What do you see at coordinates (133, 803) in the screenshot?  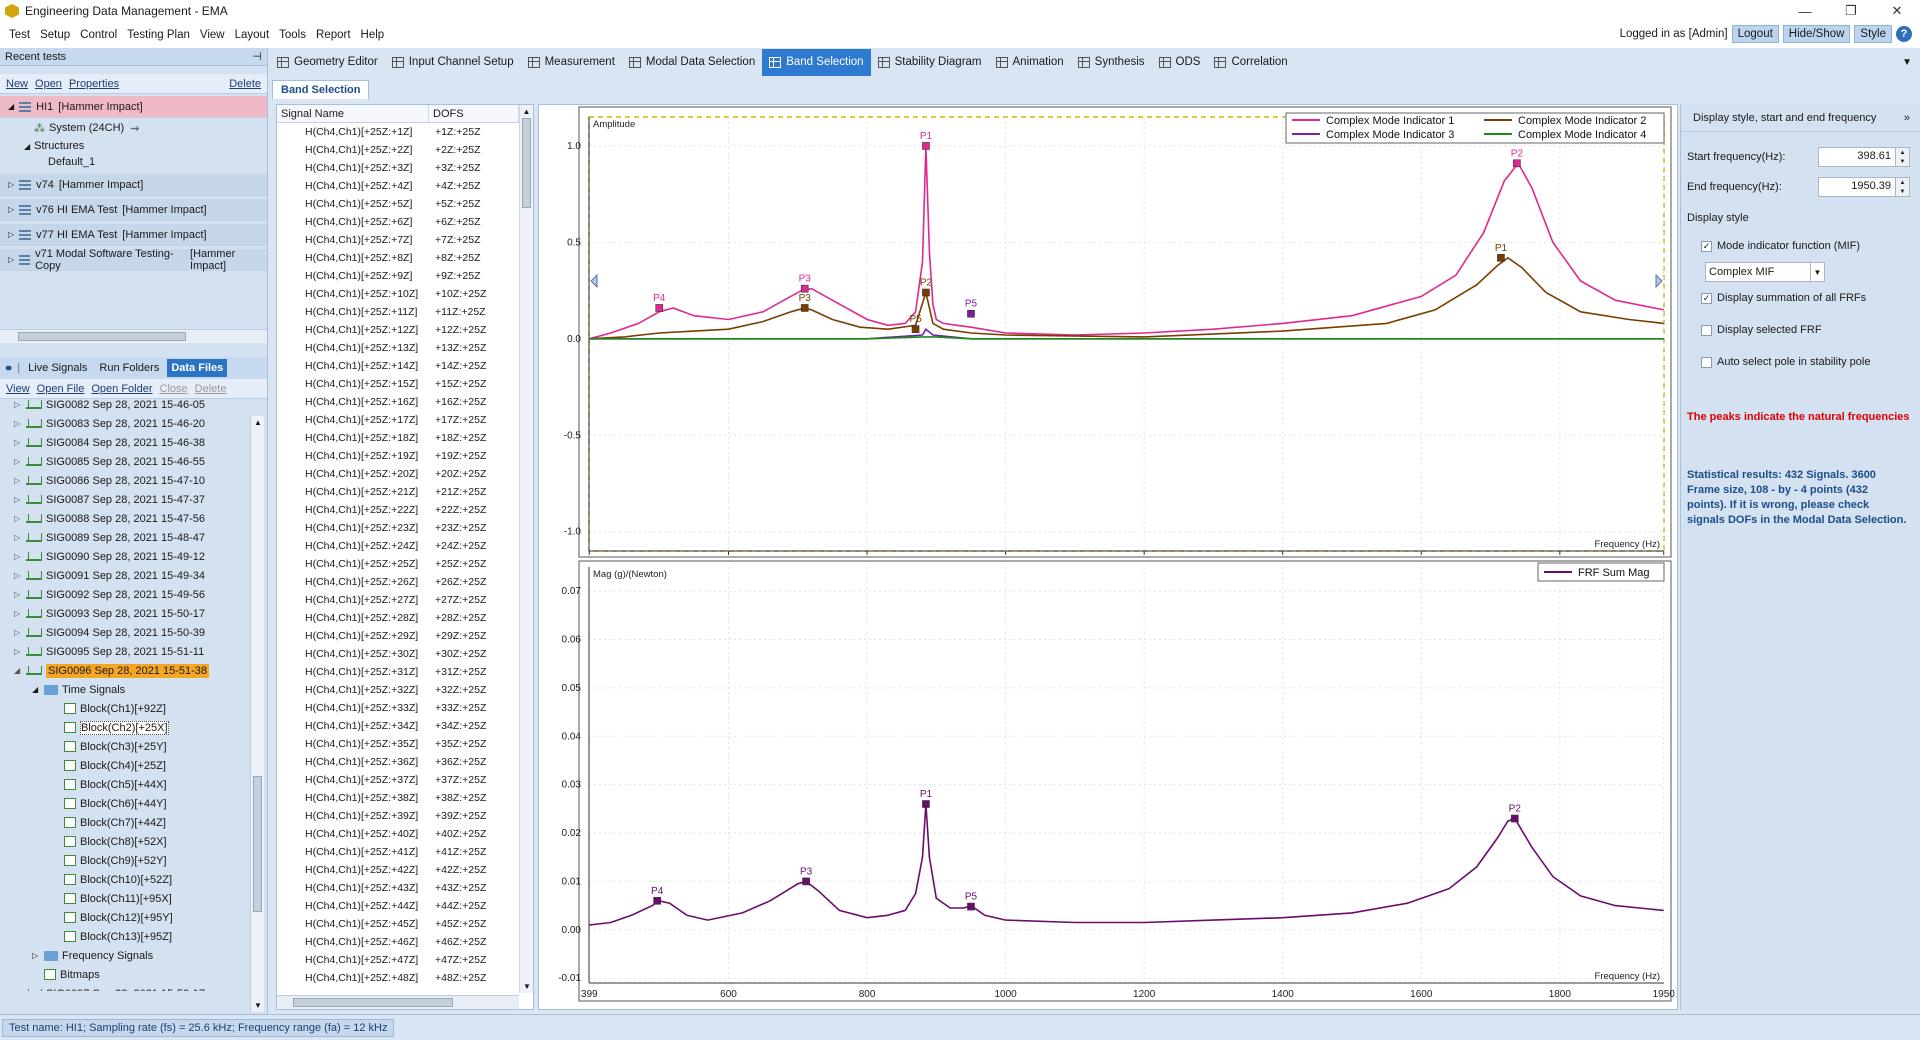 I see `block-signal-row: Block(Ch6)[+44Y]` at bounding box center [133, 803].